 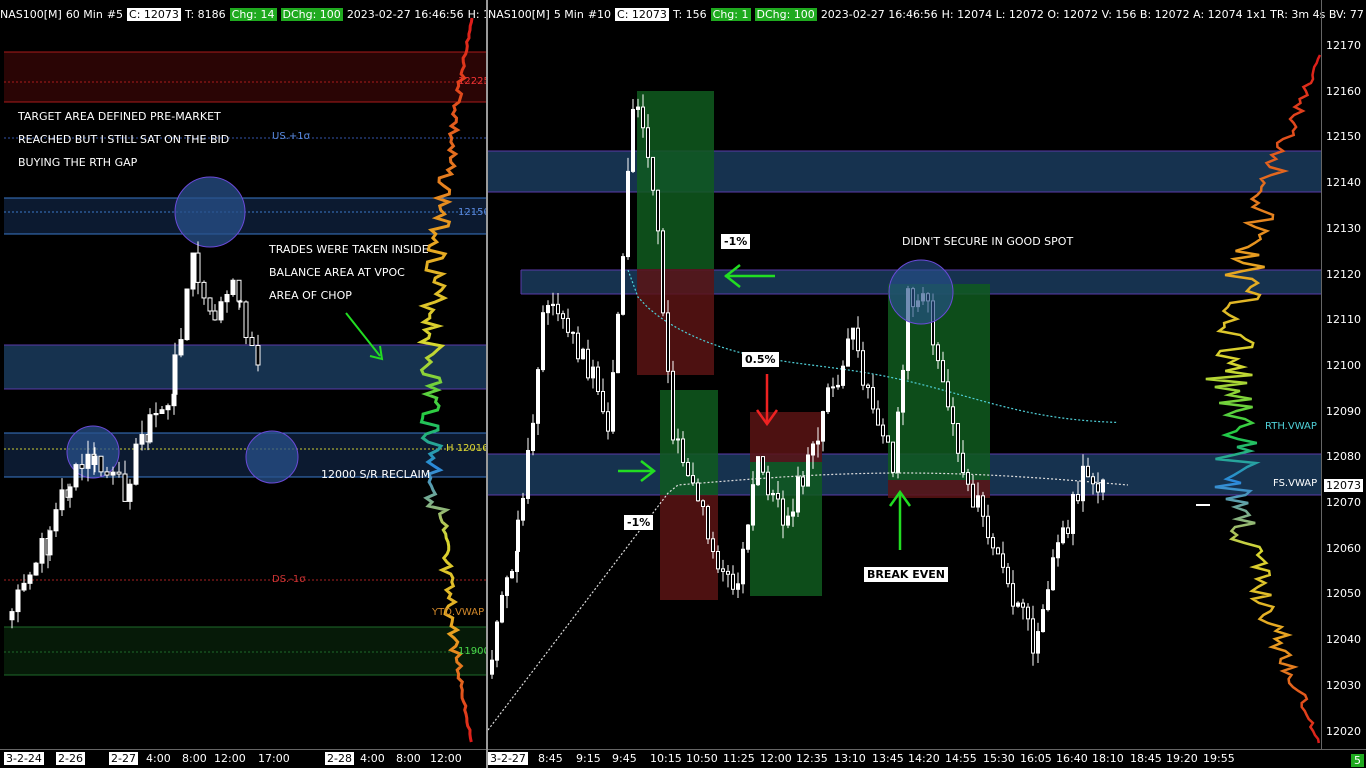 What do you see at coordinates (337, 272) in the screenshot?
I see `annotation-text: BALANCE AREA AT VPOC` at bounding box center [337, 272].